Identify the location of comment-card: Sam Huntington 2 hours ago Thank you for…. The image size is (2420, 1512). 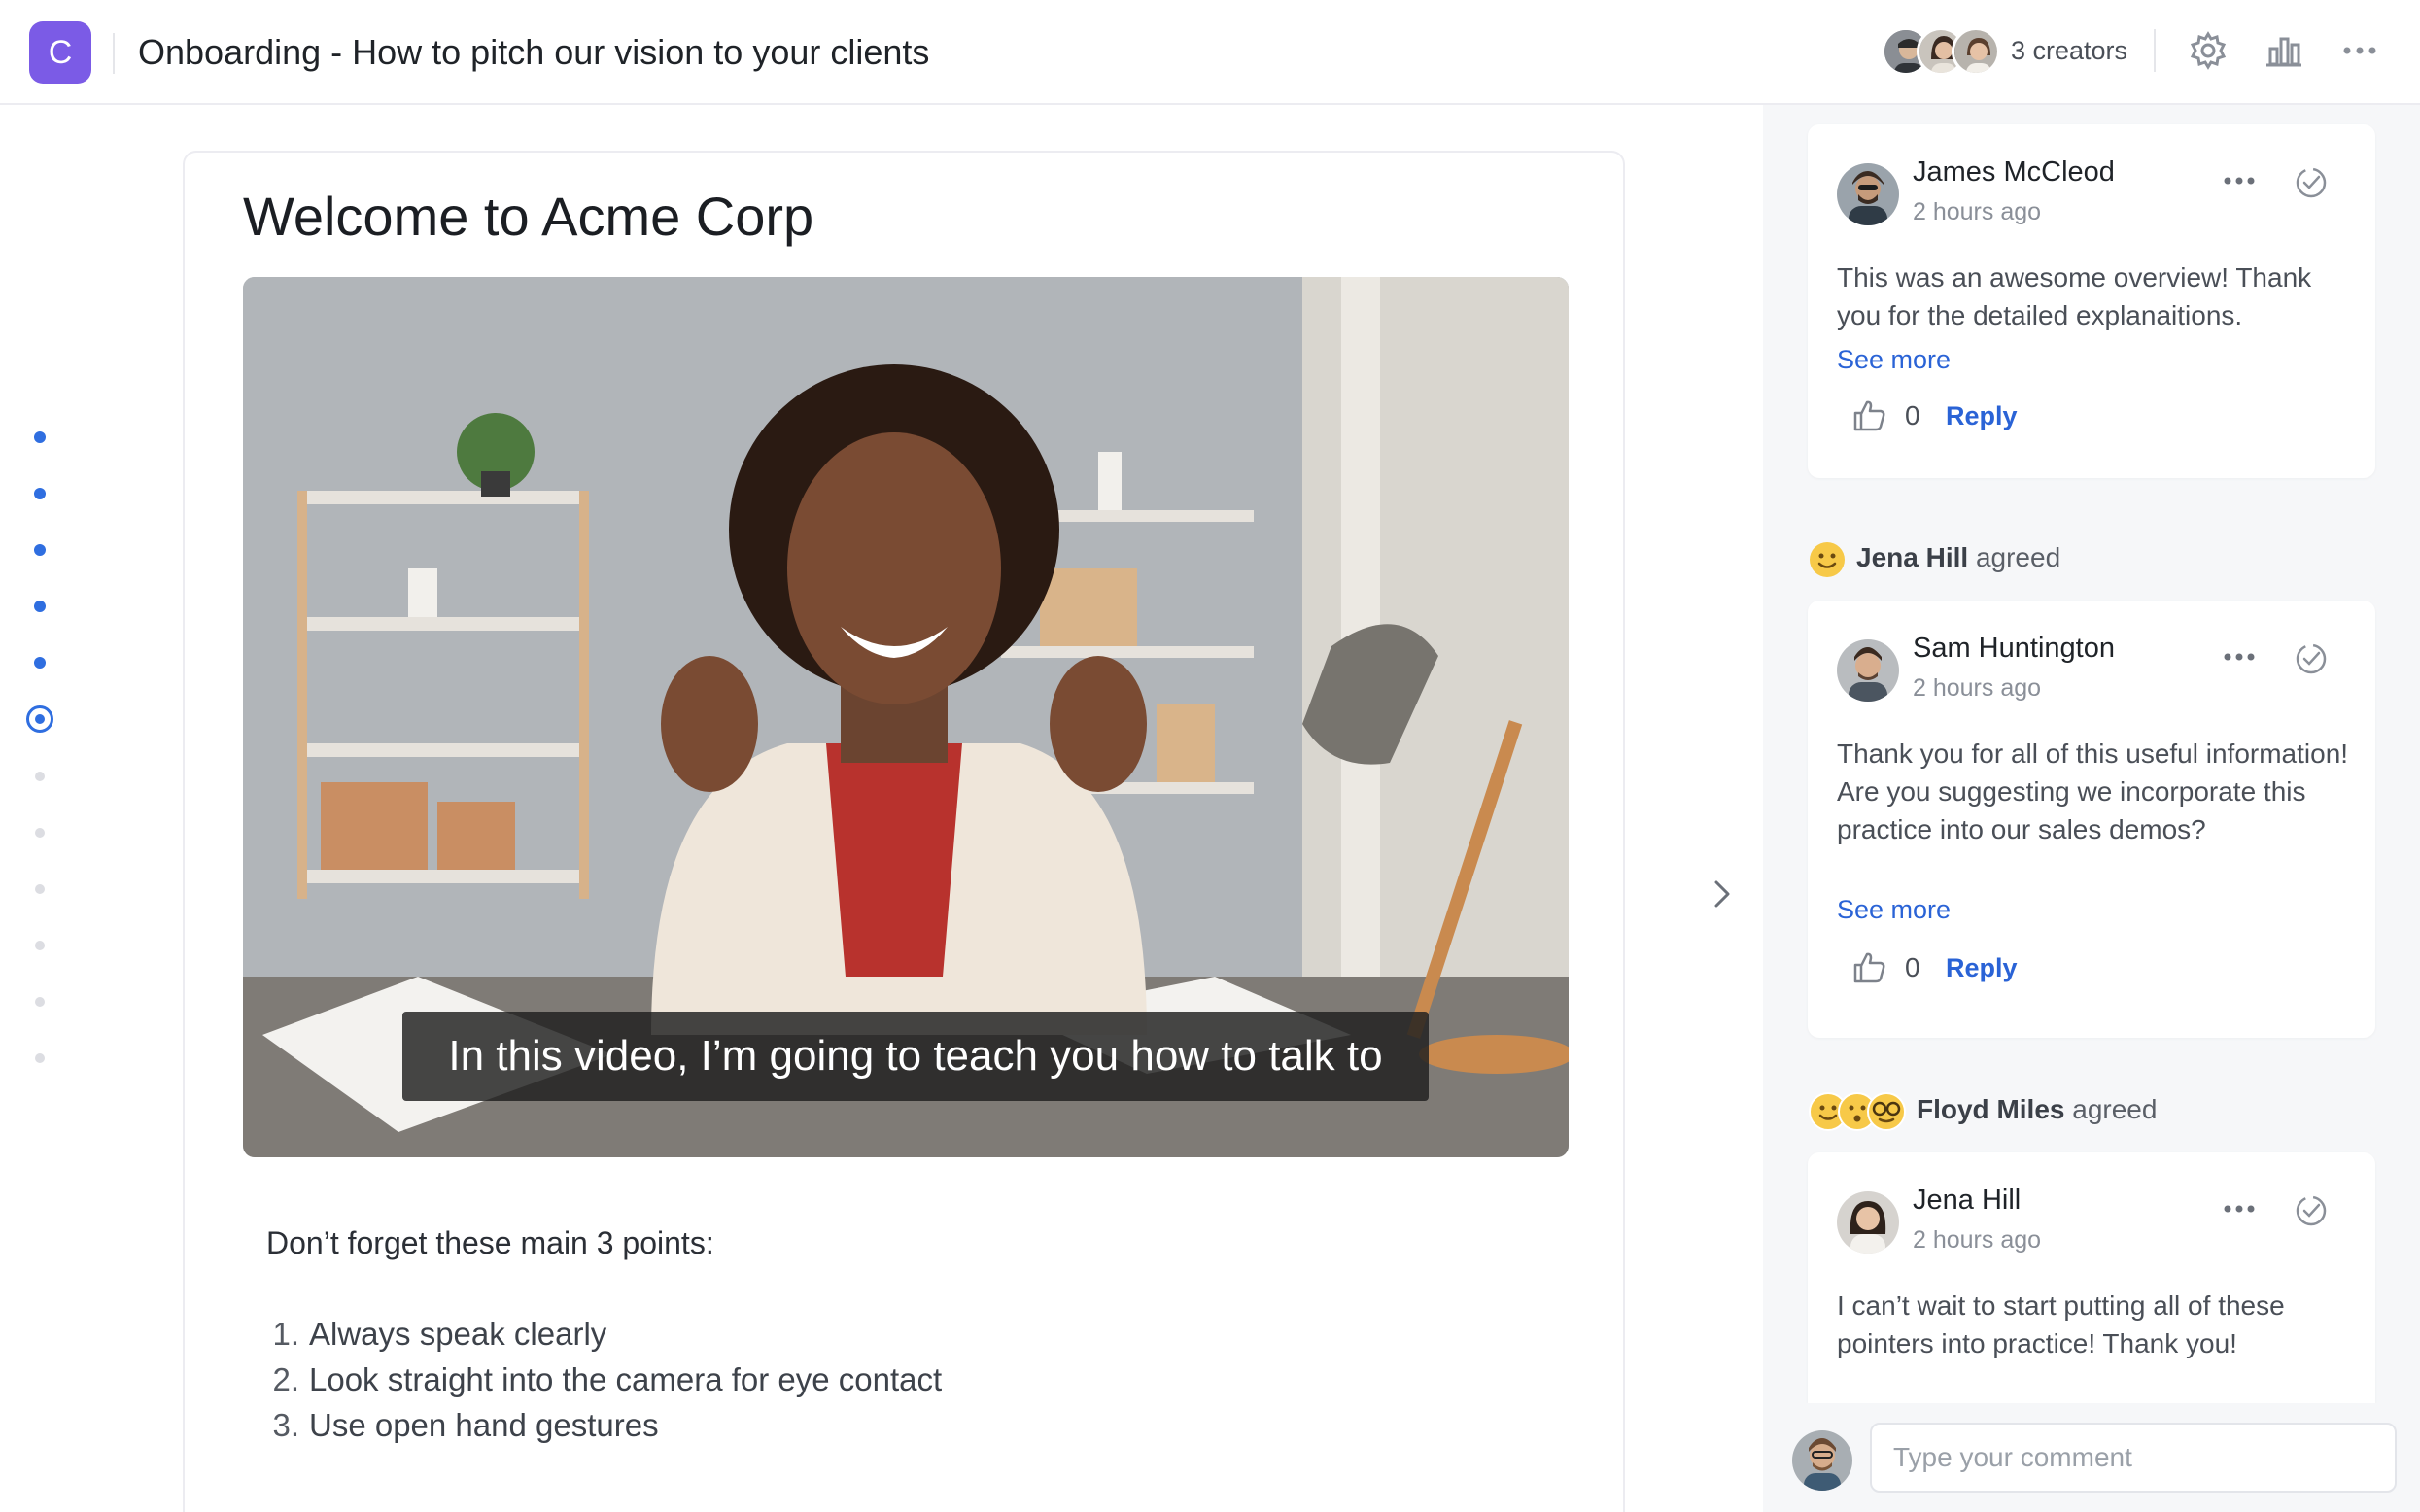
(2091, 819).